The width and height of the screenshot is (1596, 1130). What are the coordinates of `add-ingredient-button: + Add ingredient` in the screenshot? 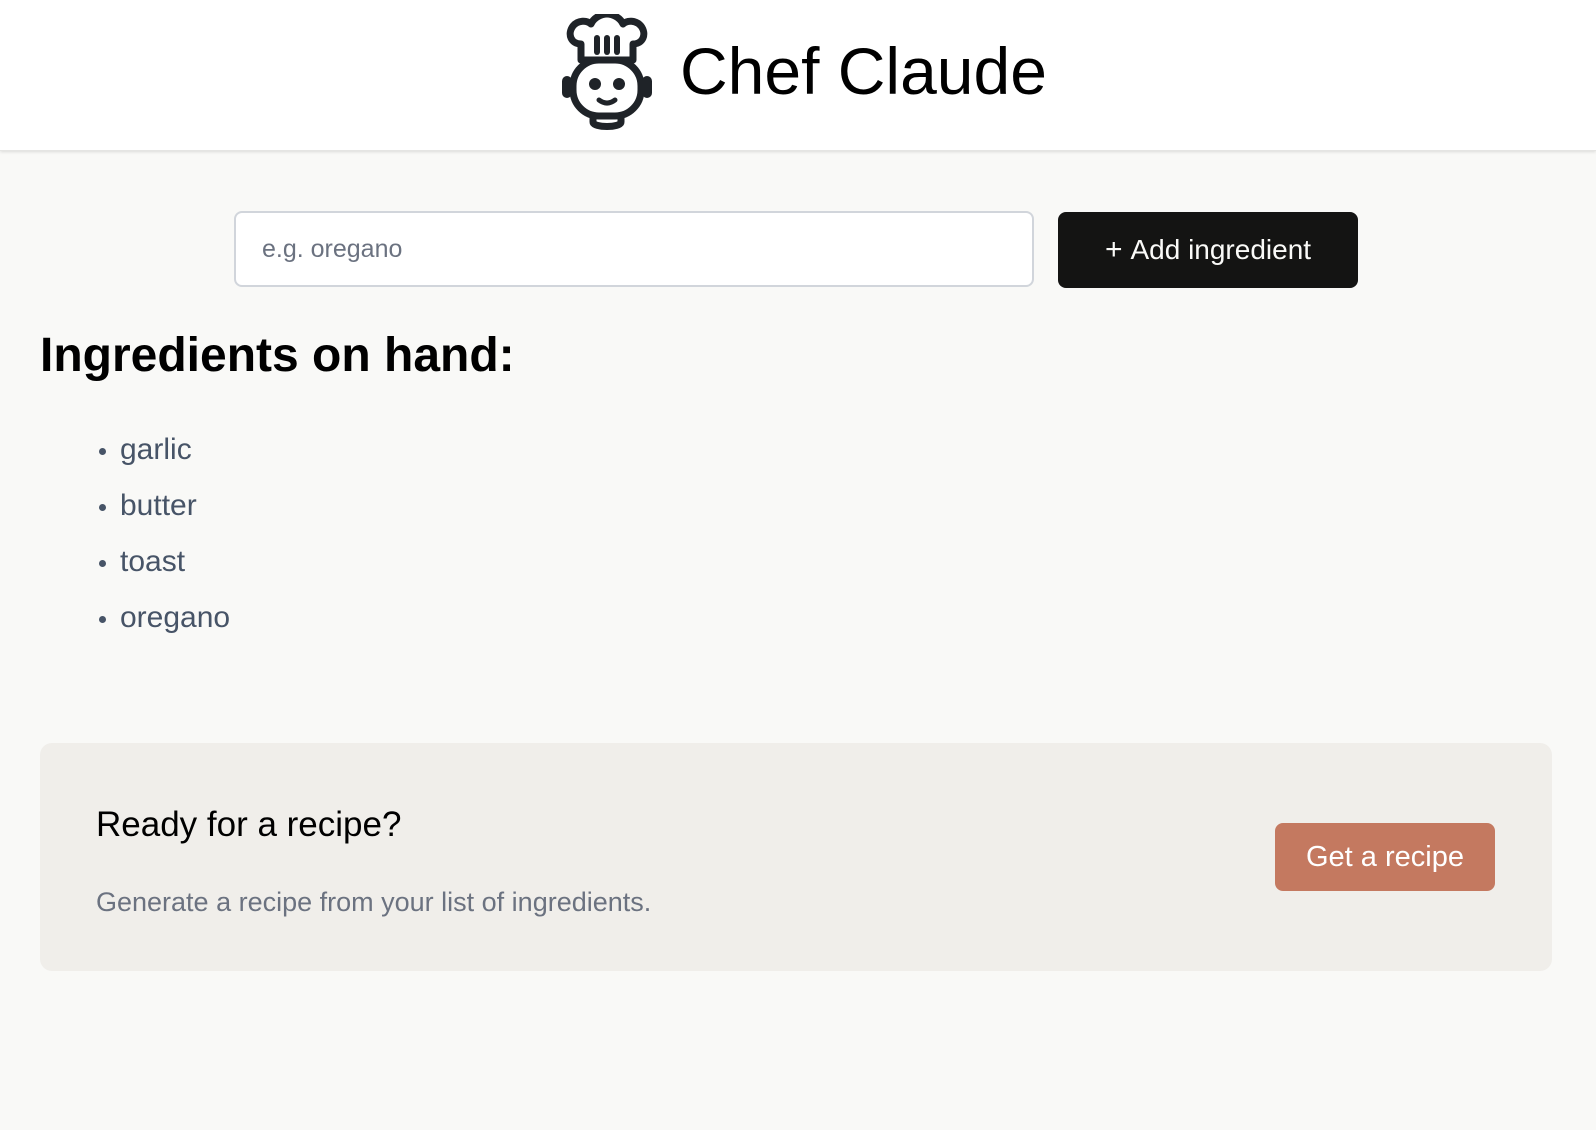 It's located at (1208, 250).